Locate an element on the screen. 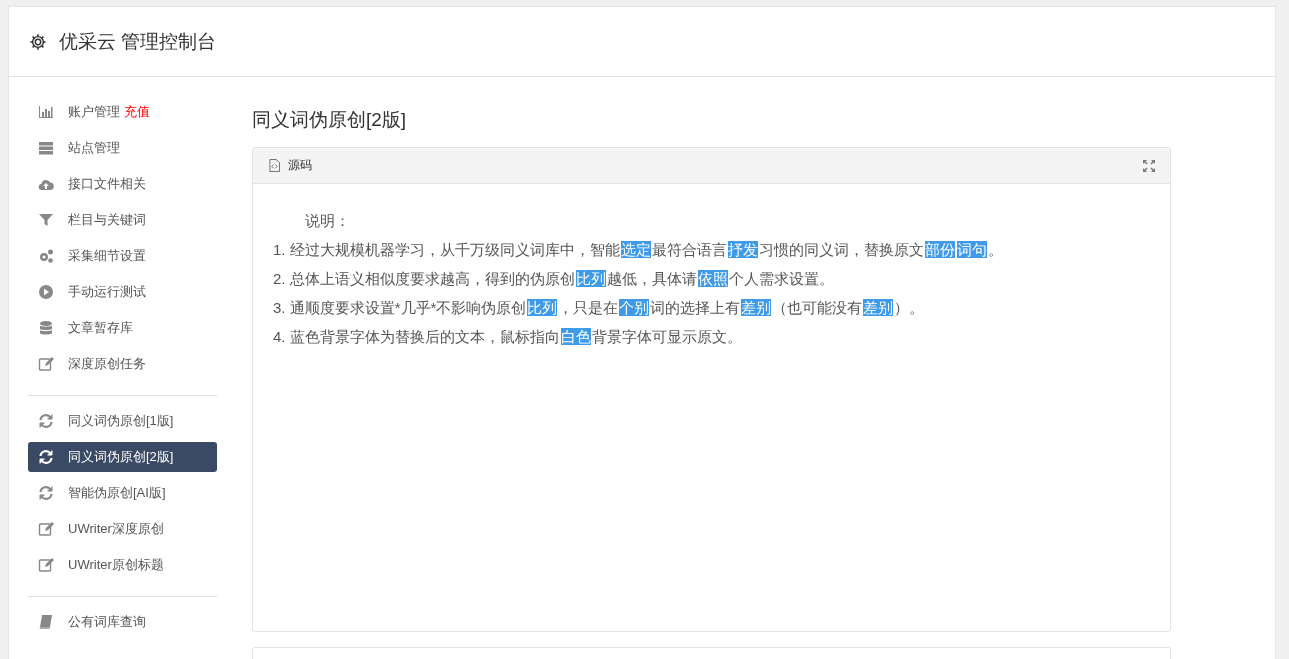  sidebar-item: 公有词库查询 is located at coordinates (122, 622).